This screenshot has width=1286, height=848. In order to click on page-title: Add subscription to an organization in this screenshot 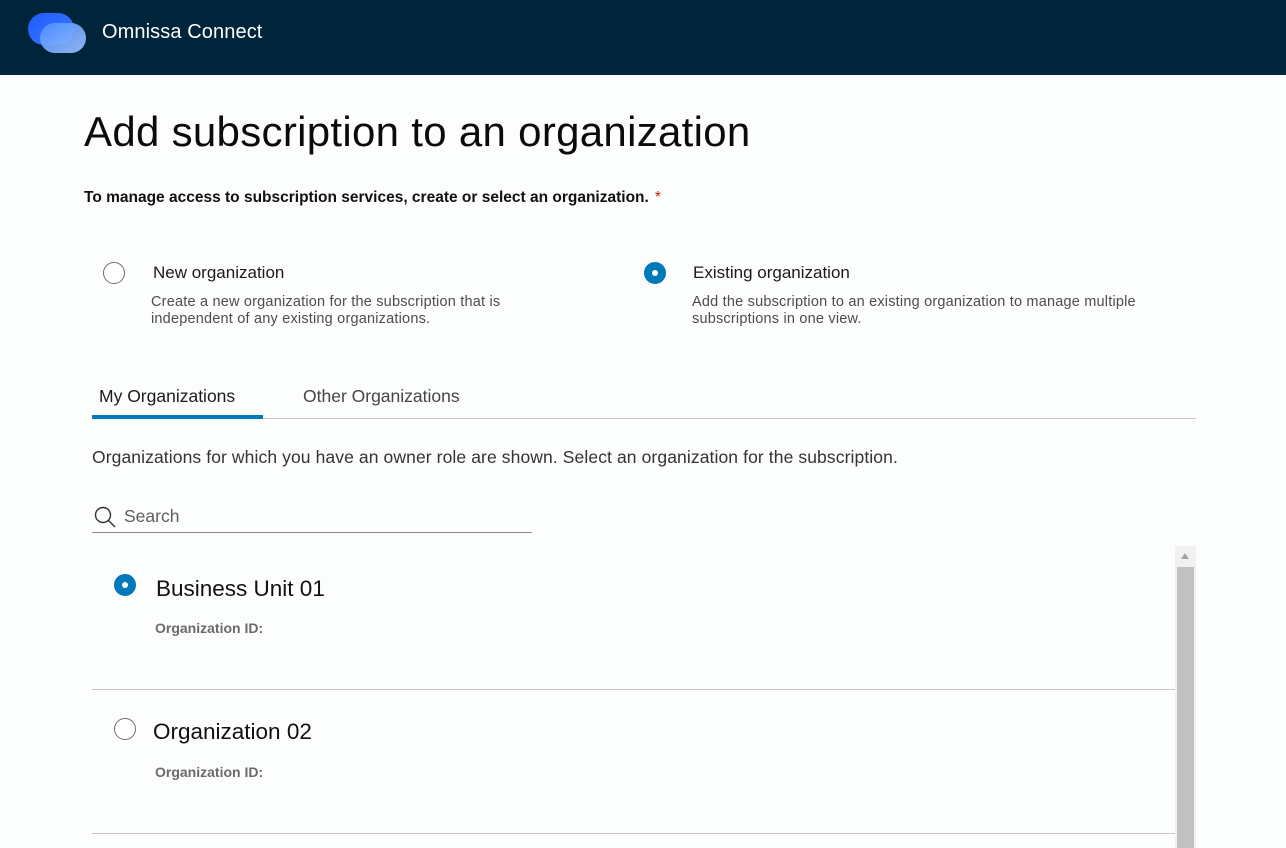, I will do `click(417, 131)`.